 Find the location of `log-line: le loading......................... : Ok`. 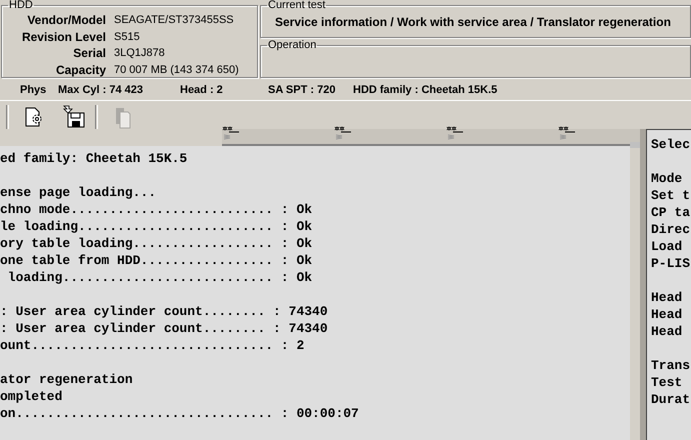

log-line: le loading......................... : Ok is located at coordinates (157, 226).